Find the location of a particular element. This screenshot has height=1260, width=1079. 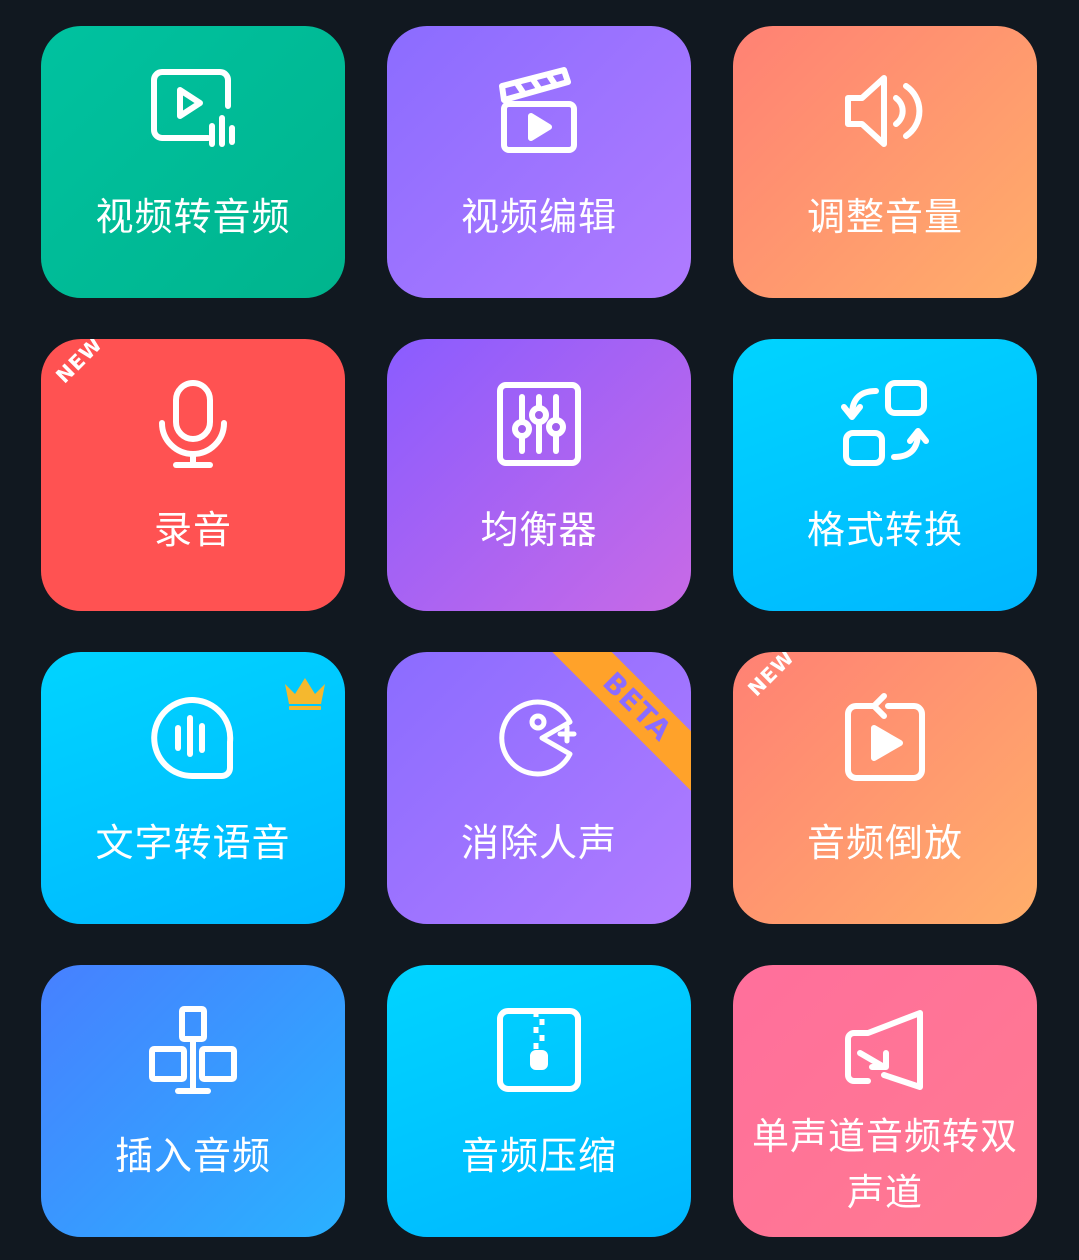

text-to-speech-icon is located at coordinates (193, 737).